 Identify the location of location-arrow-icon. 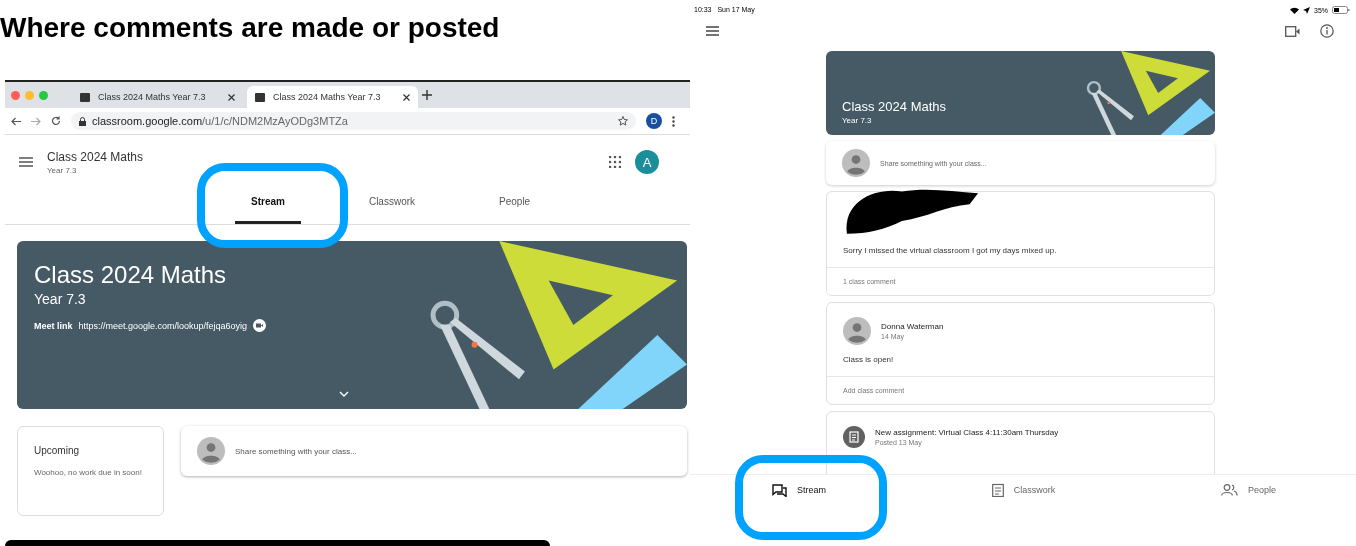
(1306, 10).